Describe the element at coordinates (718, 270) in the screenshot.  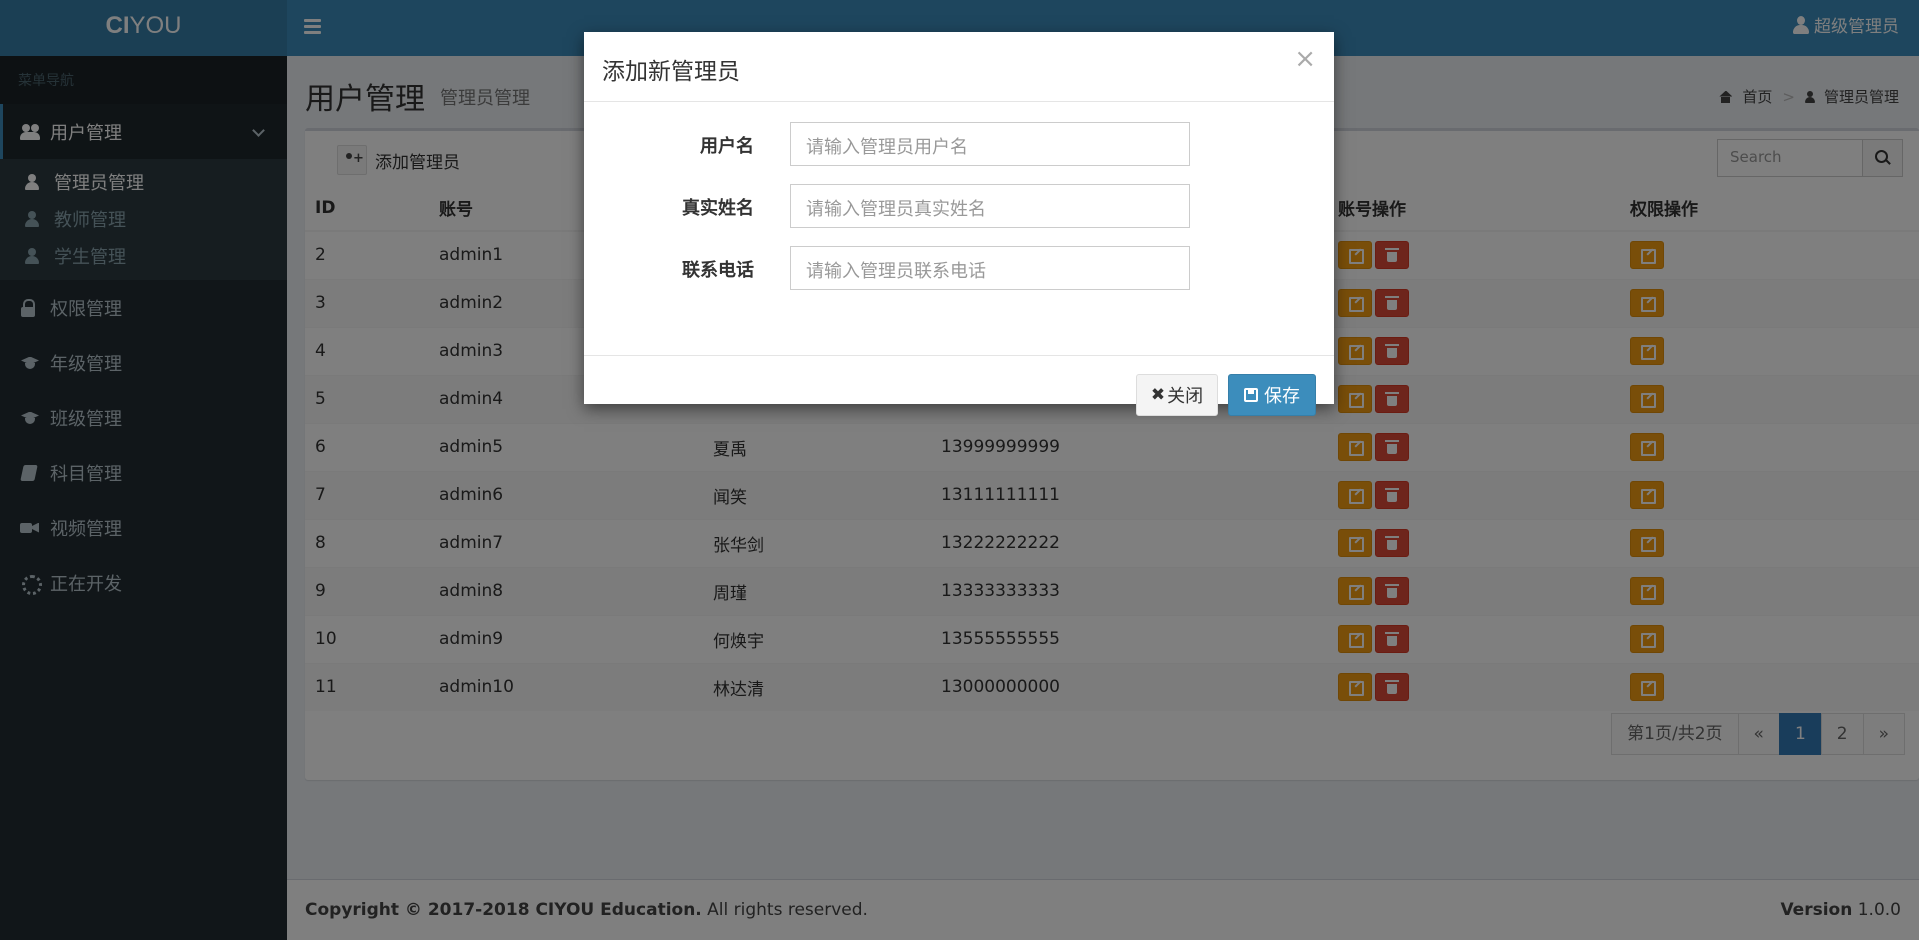
I see `phone-label: 联系电话` at that location.